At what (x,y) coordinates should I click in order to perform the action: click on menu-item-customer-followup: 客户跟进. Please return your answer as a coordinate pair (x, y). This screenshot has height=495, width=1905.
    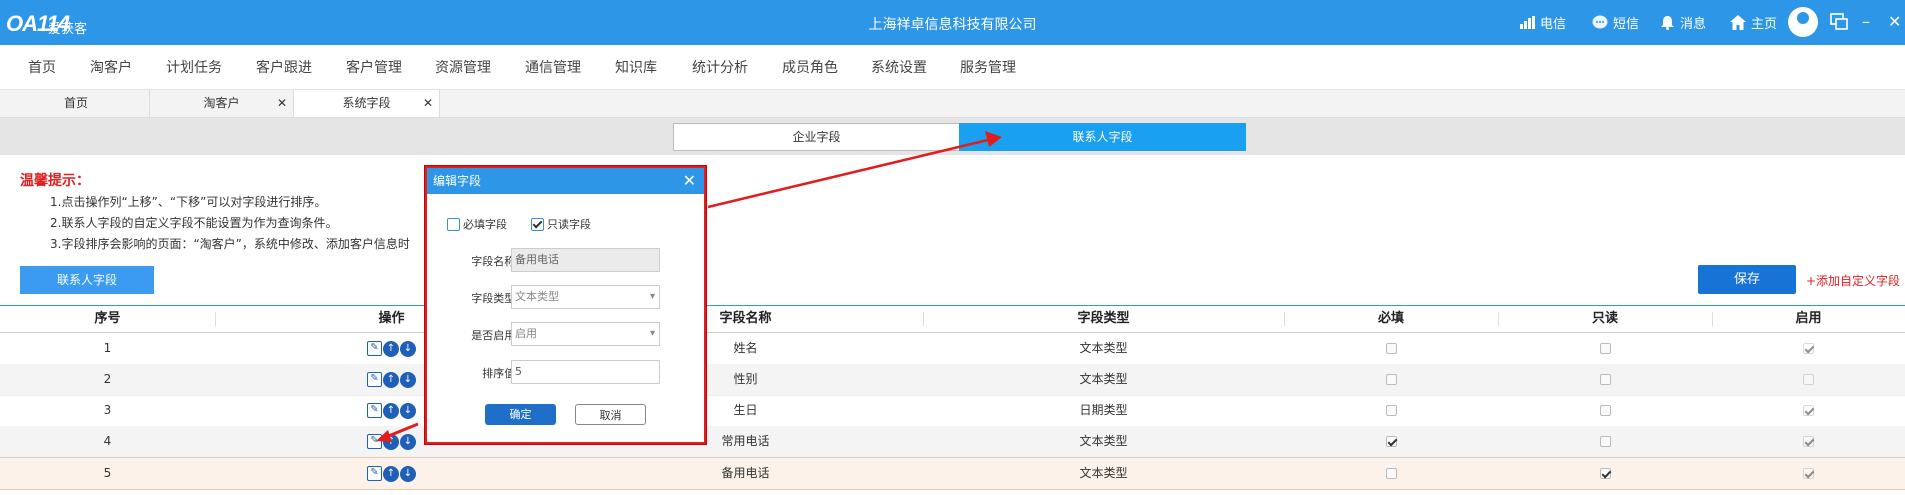
    Looking at the image, I should click on (284, 67).